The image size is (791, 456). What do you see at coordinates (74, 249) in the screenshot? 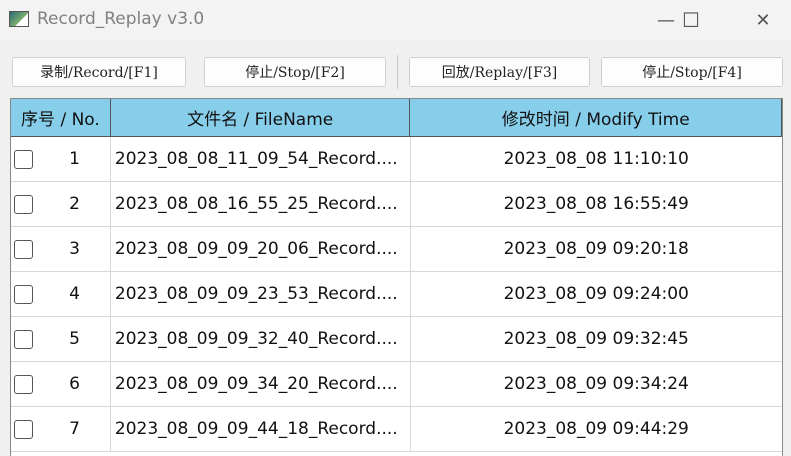
I see `row-number: 3` at bounding box center [74, 249].